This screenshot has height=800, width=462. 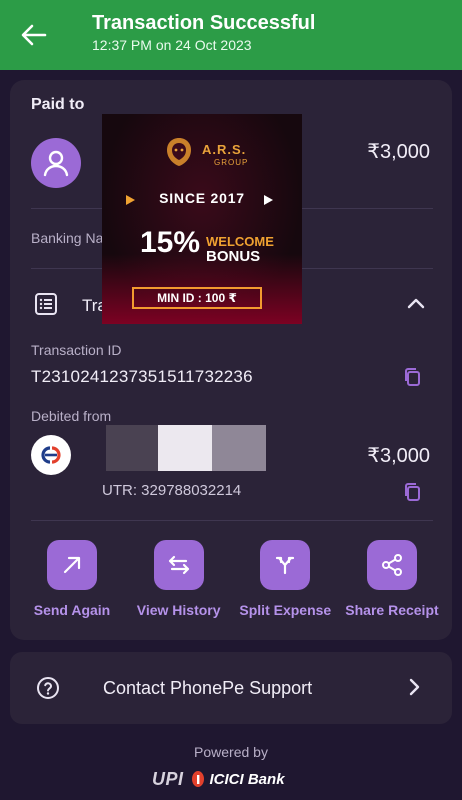 I want to click on icici-bank-icon, so click(x=51, y=455).